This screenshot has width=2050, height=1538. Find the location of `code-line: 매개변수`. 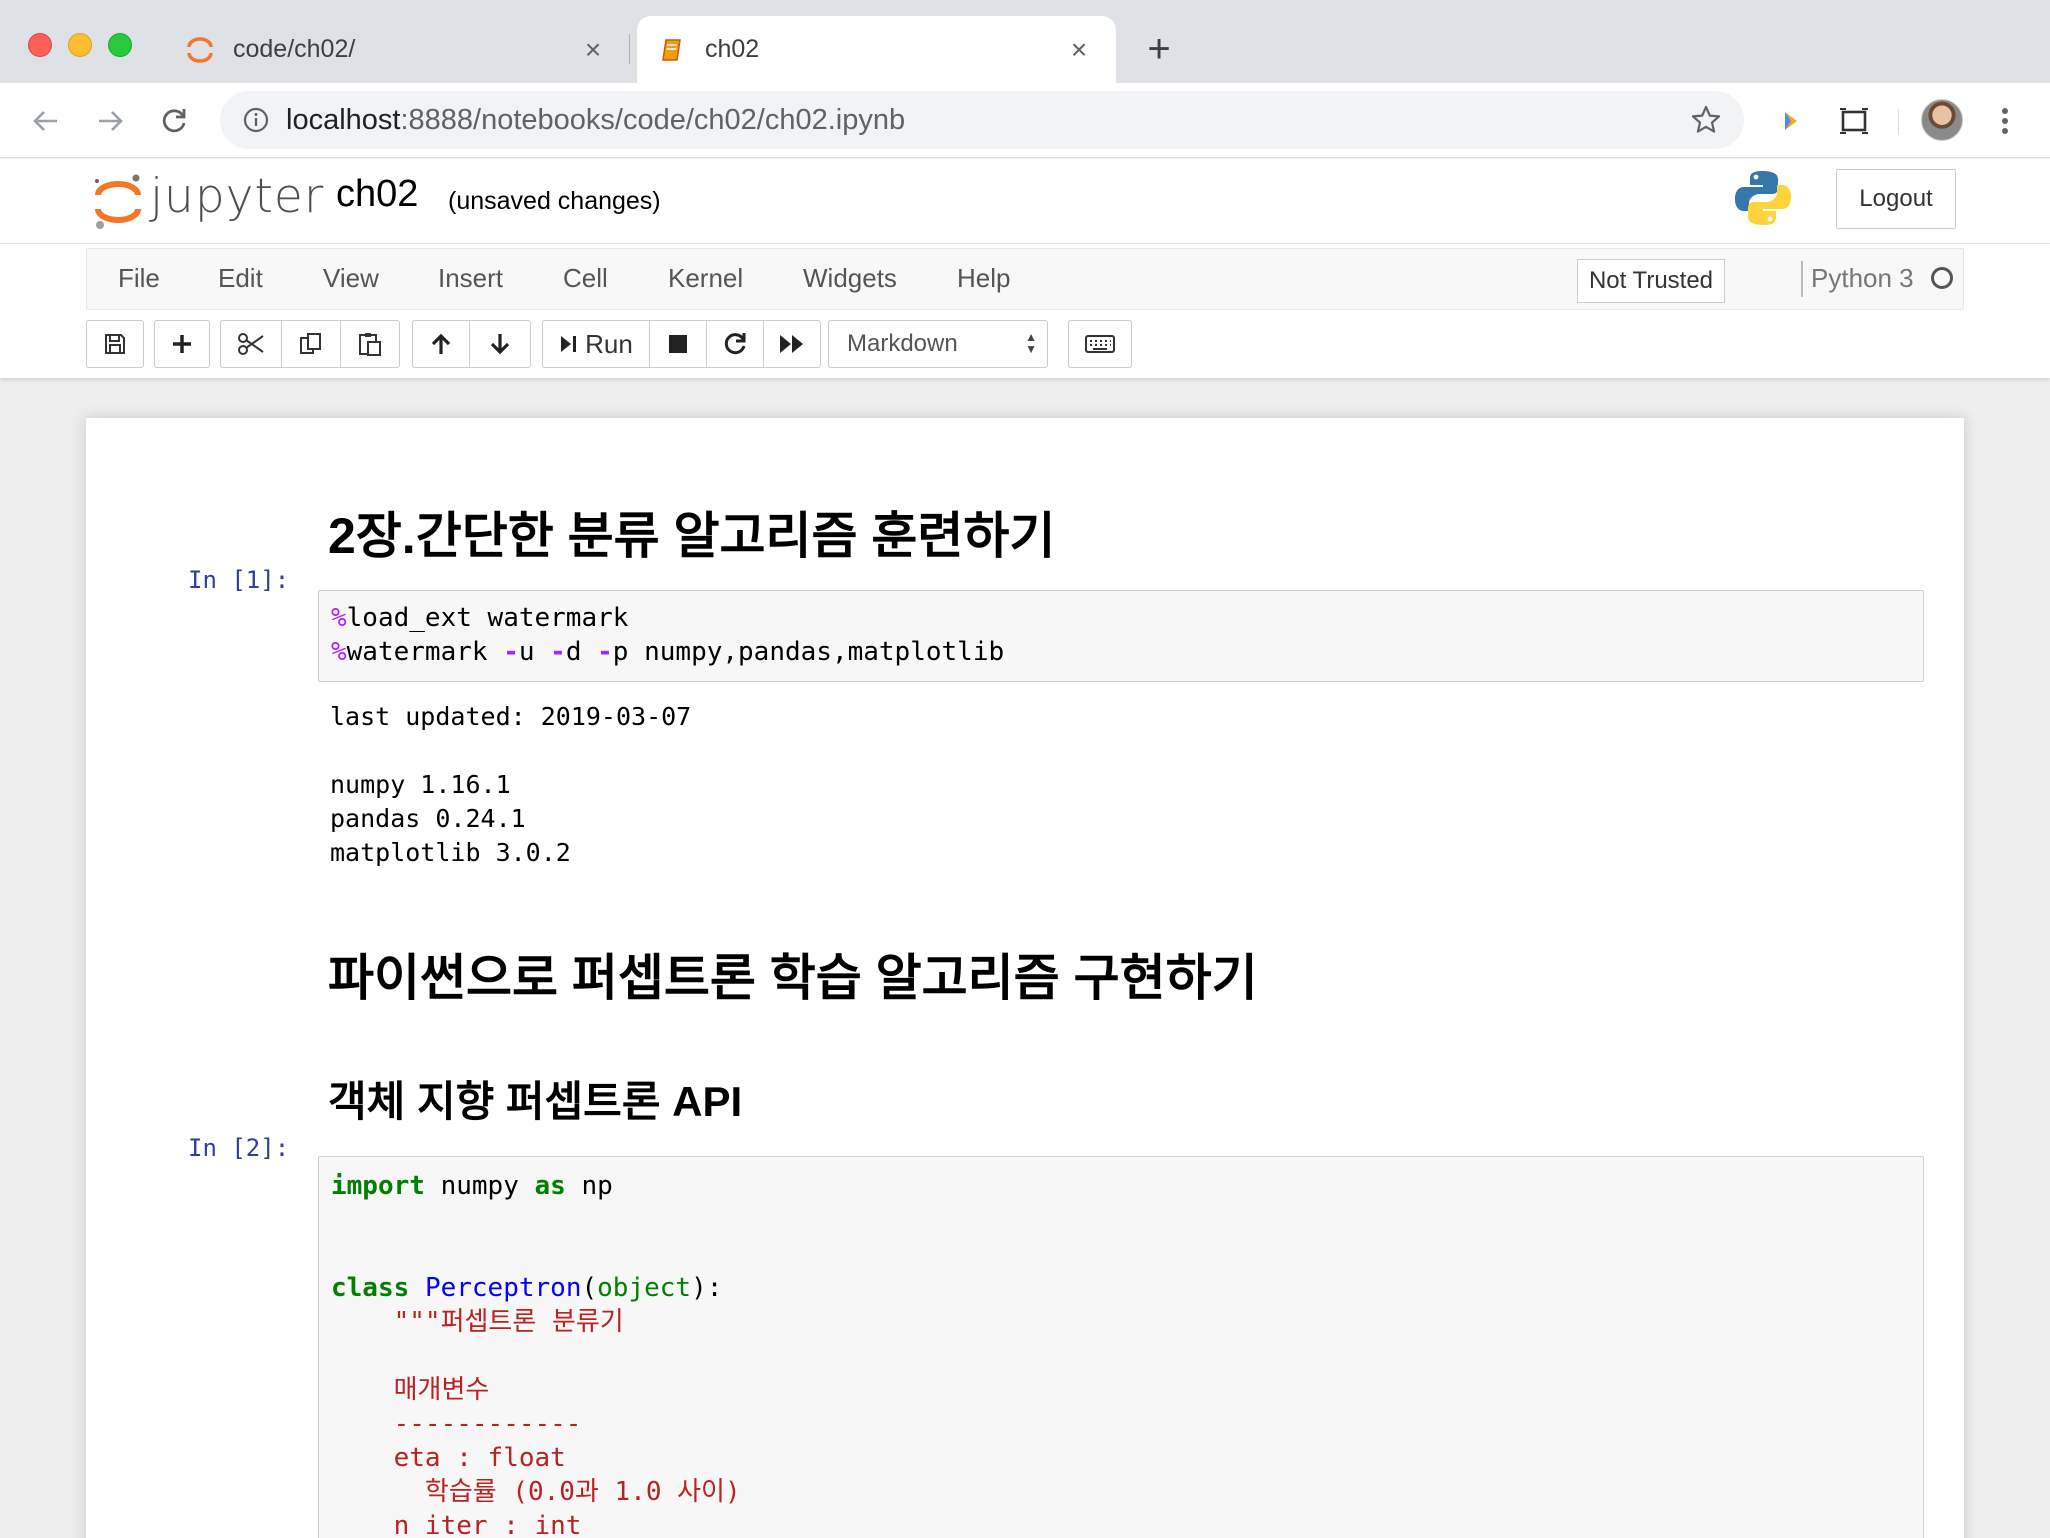

code-line: 매개변수 is located at coordinates (441, 1390).